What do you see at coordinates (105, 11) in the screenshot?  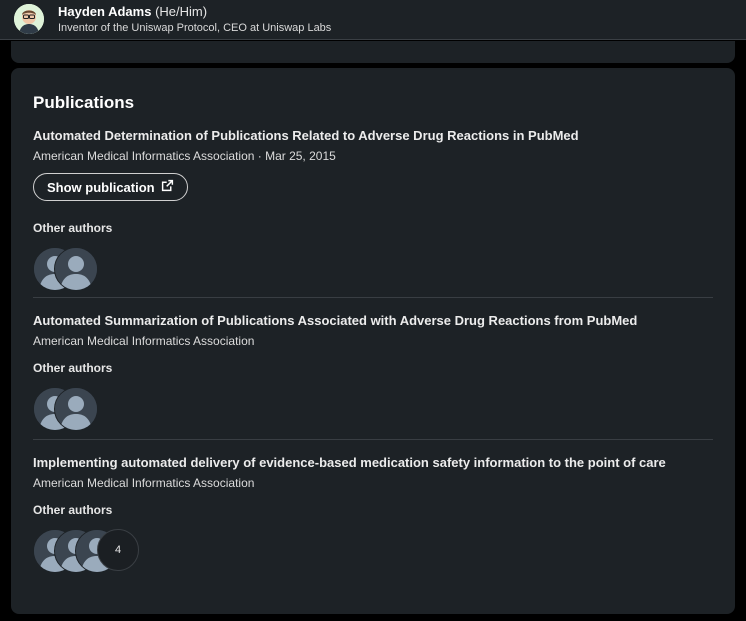 I see `profile-name-text: Hayden Adams` at bounding box center [105, 11].